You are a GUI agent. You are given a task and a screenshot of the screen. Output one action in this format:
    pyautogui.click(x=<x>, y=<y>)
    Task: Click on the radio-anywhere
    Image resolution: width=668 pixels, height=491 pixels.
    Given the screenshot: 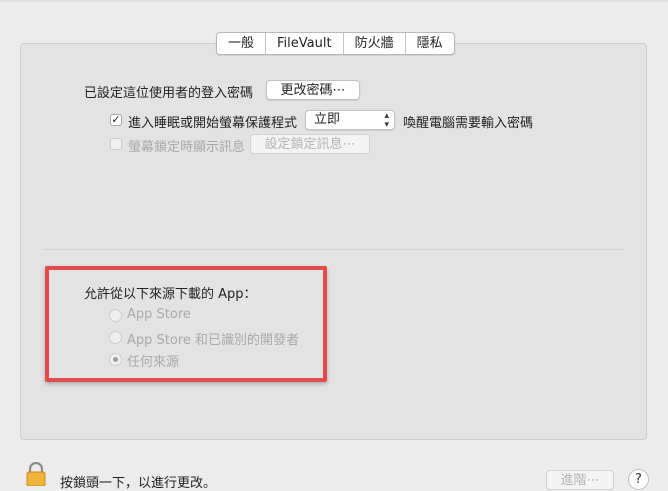 What is the action you would take?
    pyautogui.click(x=115, y=359)
    